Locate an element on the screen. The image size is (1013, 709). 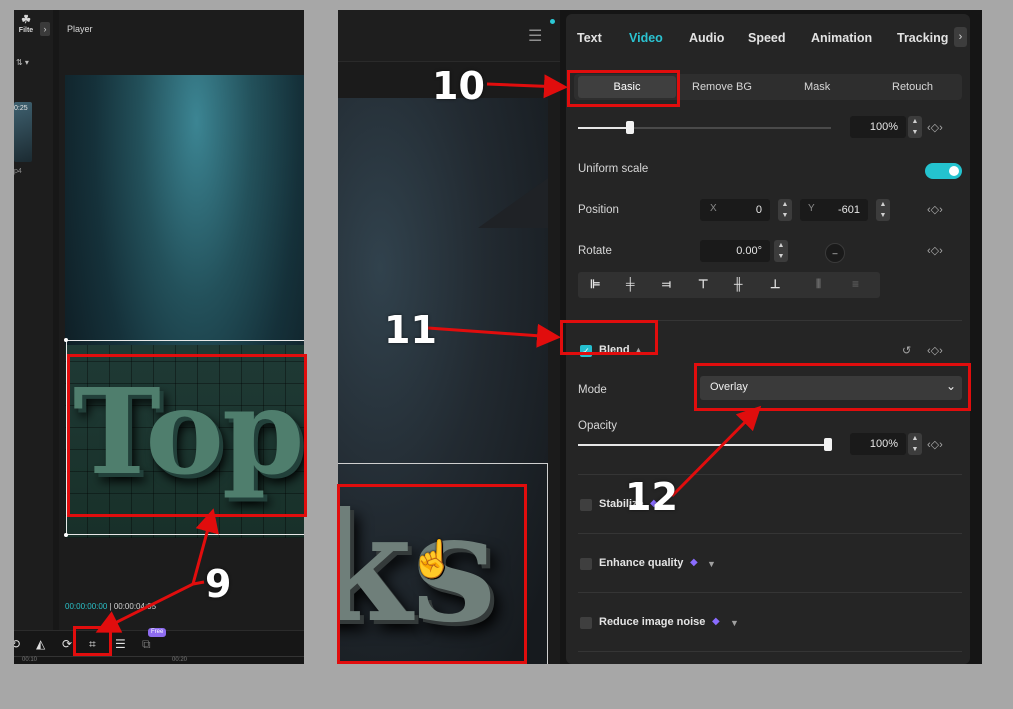
opacity-stepper: ▲ ▼ is located at coordinates (915, 444).